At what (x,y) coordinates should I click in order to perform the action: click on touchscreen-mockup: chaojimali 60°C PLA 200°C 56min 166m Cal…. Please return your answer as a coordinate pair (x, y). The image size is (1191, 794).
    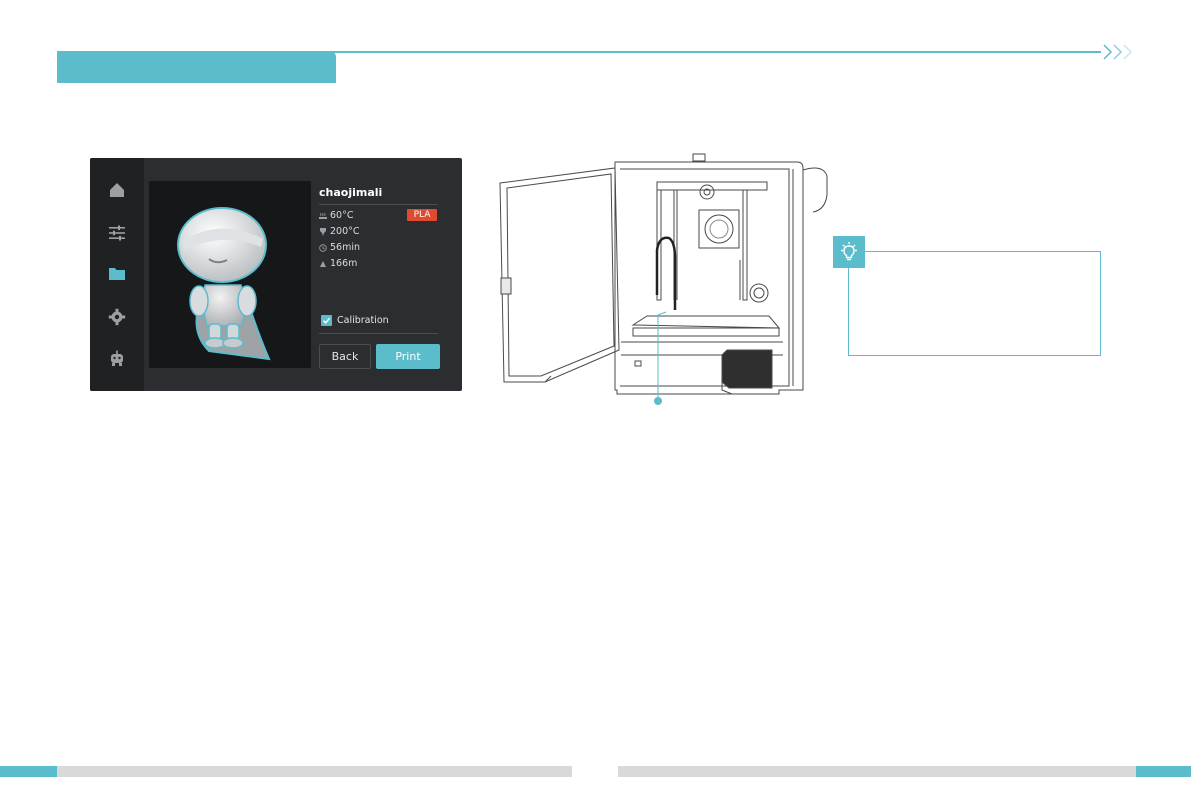
    Looking at the image, I should click on (276, 274).